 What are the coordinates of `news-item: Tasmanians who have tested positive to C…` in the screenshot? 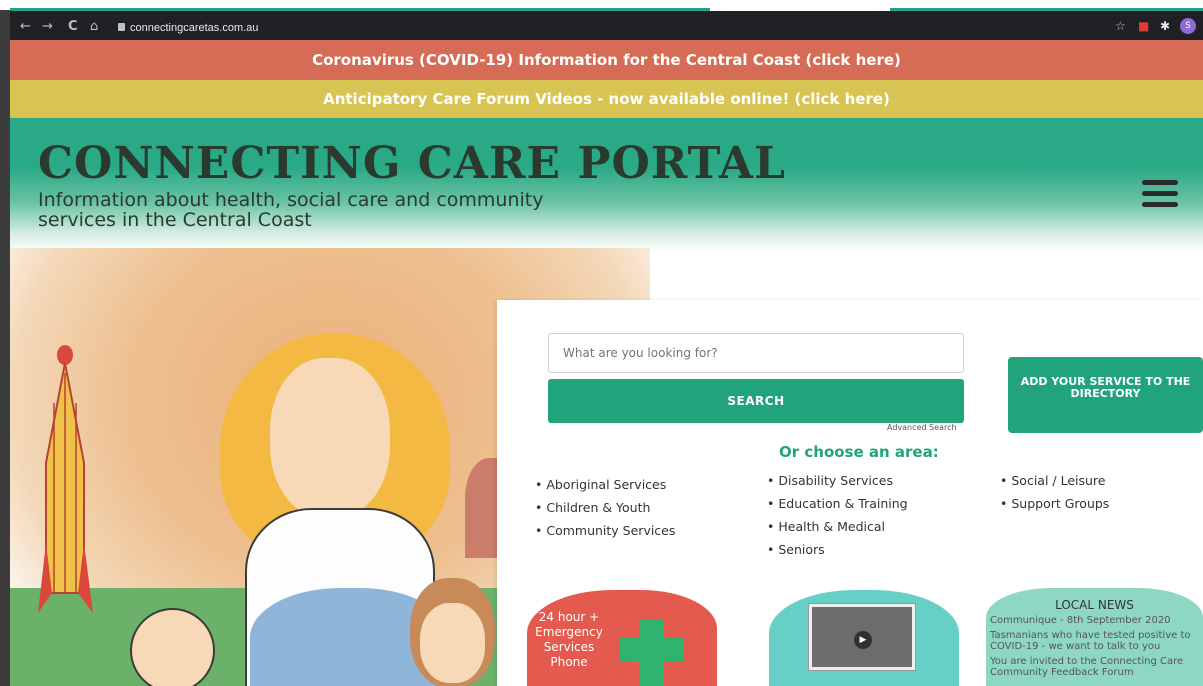 It's located at (1094, 641).